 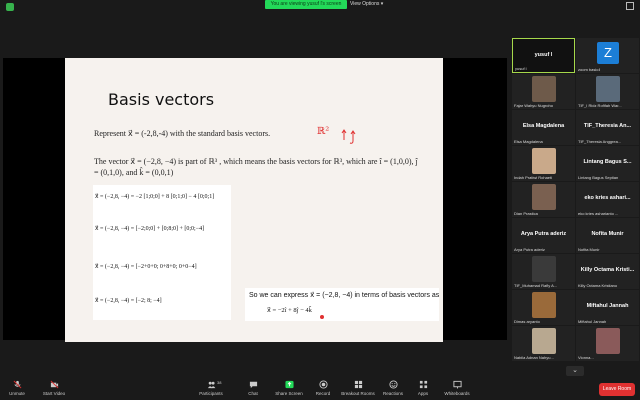 What do you see at coordinates (393, 384) in the screenshot?
I see `smiley-icon` at bounding box center [393, 384].